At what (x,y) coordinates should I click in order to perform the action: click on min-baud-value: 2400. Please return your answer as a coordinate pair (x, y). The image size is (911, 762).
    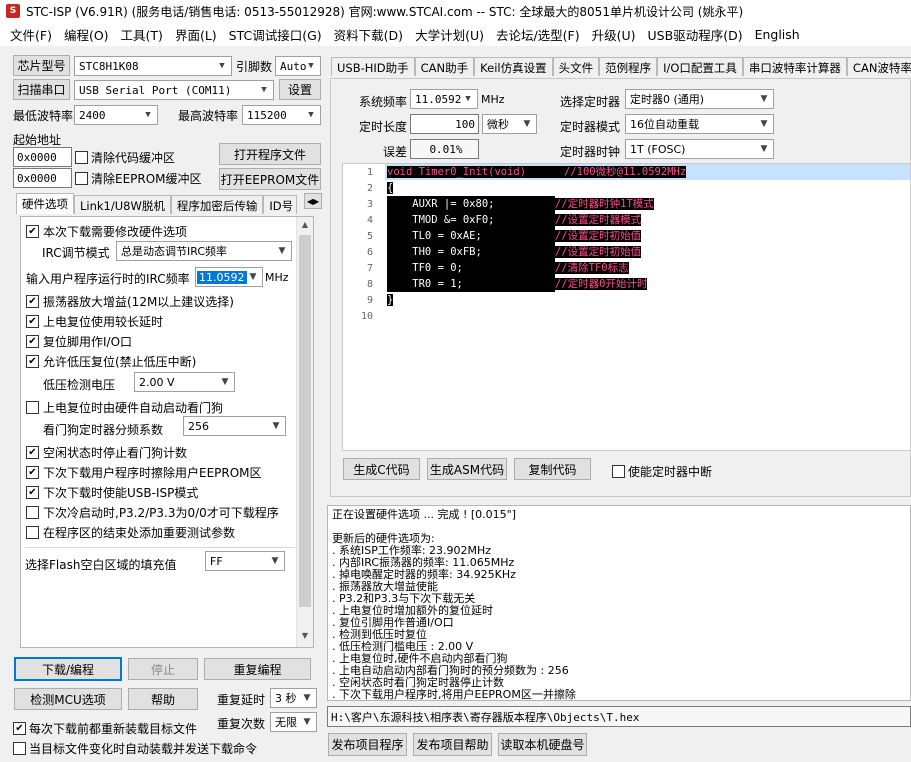
    Looking at the image, I should click on (92, 115).